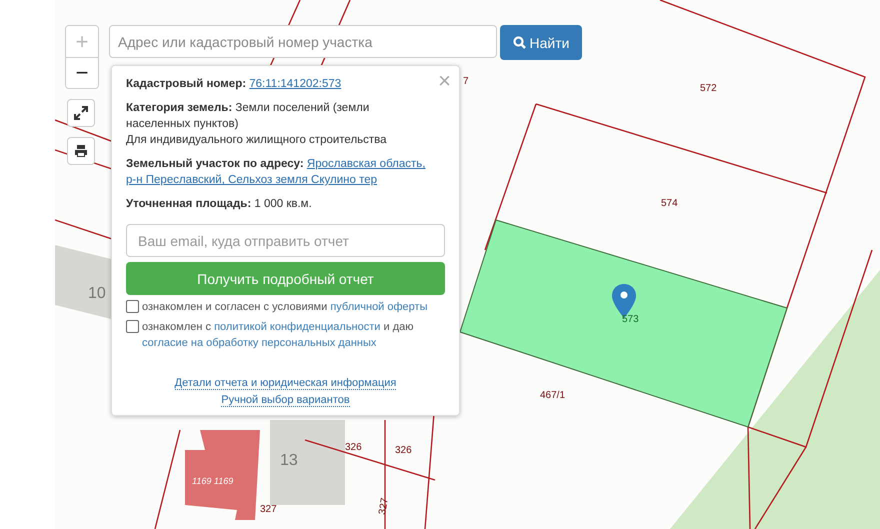 This screenshot has width=880, height=529. Describe the element at coordinates (541, 42) in the screenshot. I see `find-button: Найти` at that location.